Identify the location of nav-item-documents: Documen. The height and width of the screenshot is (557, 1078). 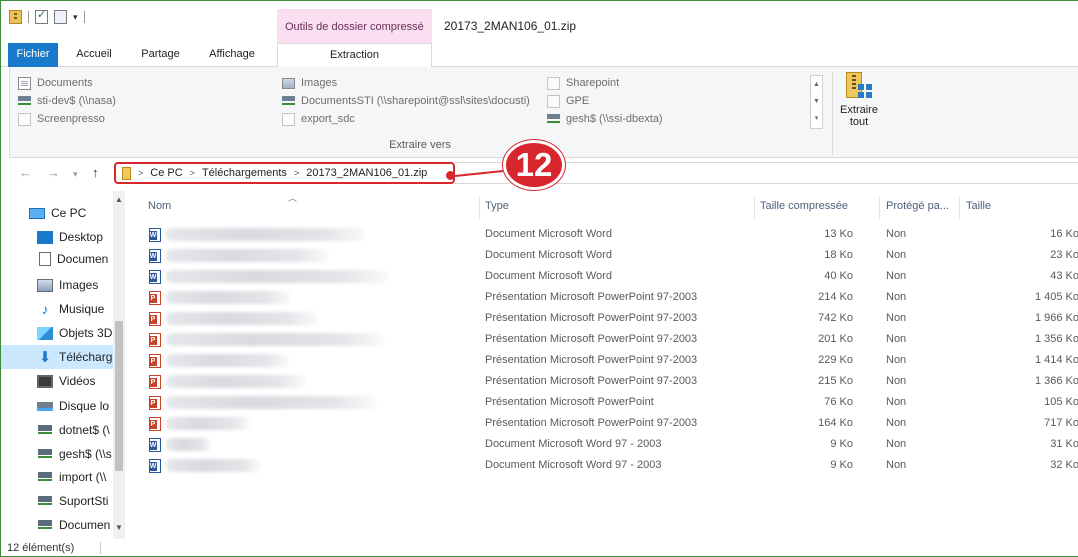
(81, 259).